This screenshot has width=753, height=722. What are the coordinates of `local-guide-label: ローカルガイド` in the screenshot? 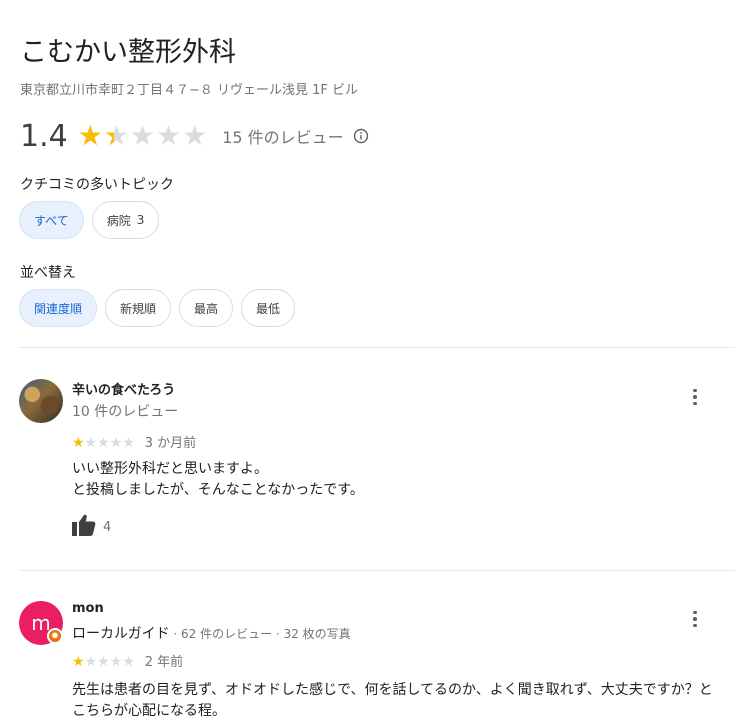 It's located at (121, 634).